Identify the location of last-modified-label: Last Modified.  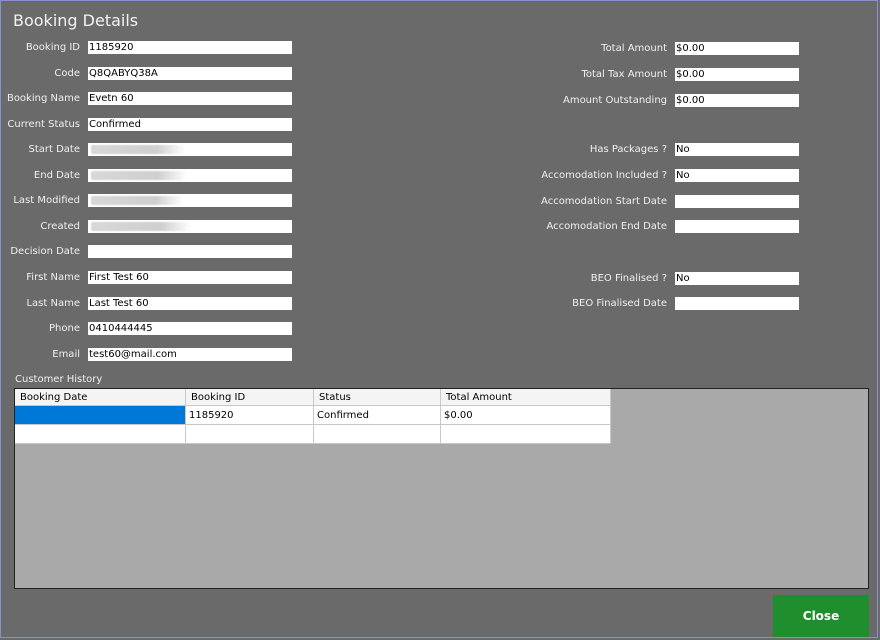
(46, 200).